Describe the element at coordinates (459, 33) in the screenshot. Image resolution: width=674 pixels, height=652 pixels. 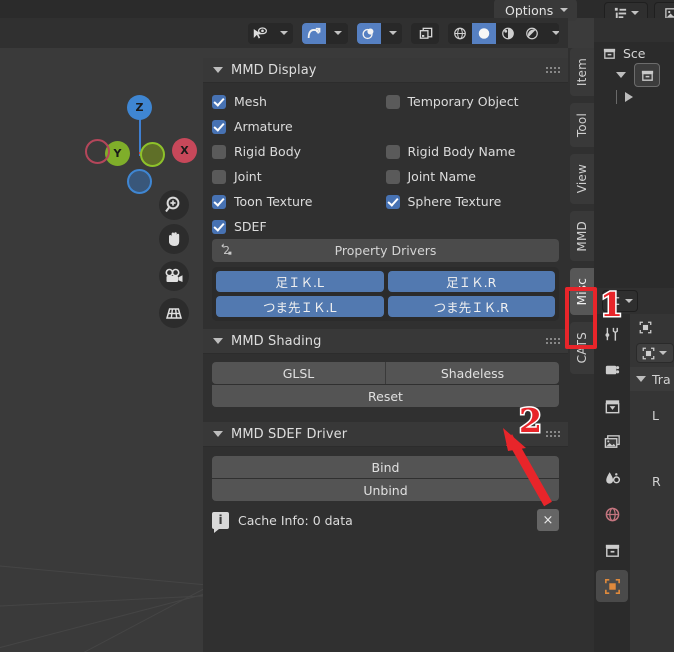
I see `wireframe-shading-button` at that location.